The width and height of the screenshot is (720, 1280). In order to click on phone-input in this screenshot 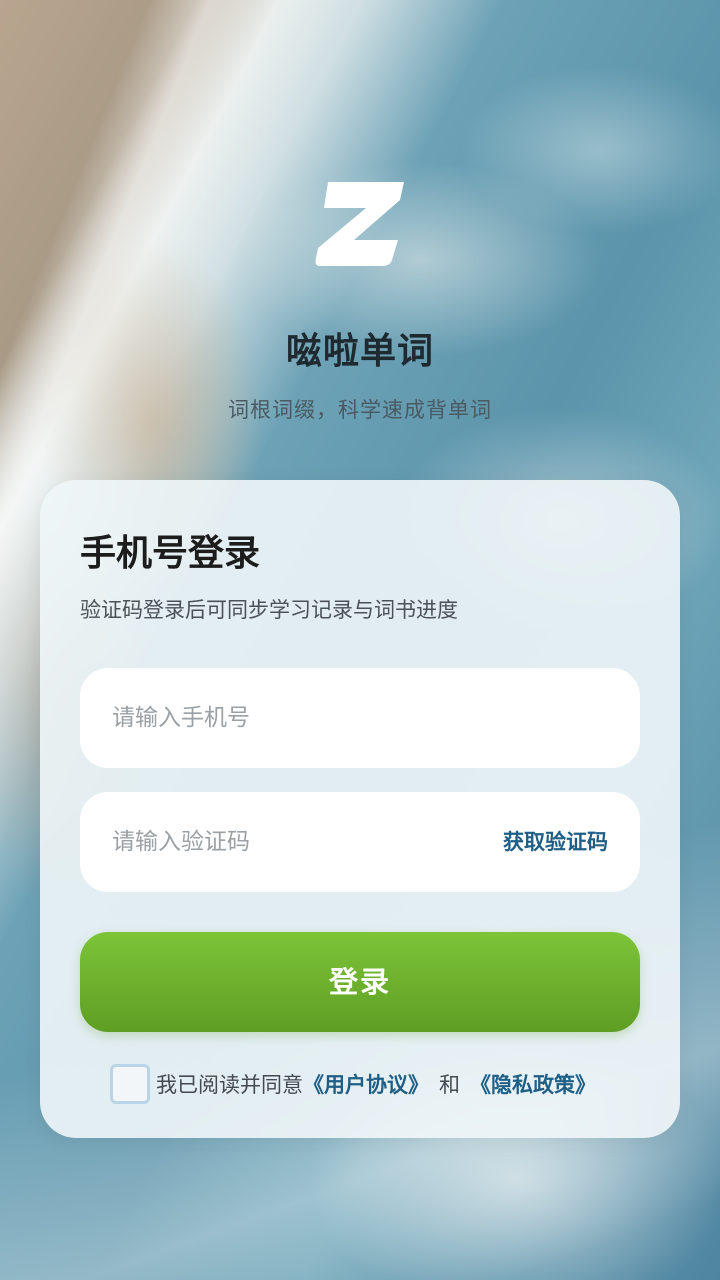, I will do `click(292, 718)`.